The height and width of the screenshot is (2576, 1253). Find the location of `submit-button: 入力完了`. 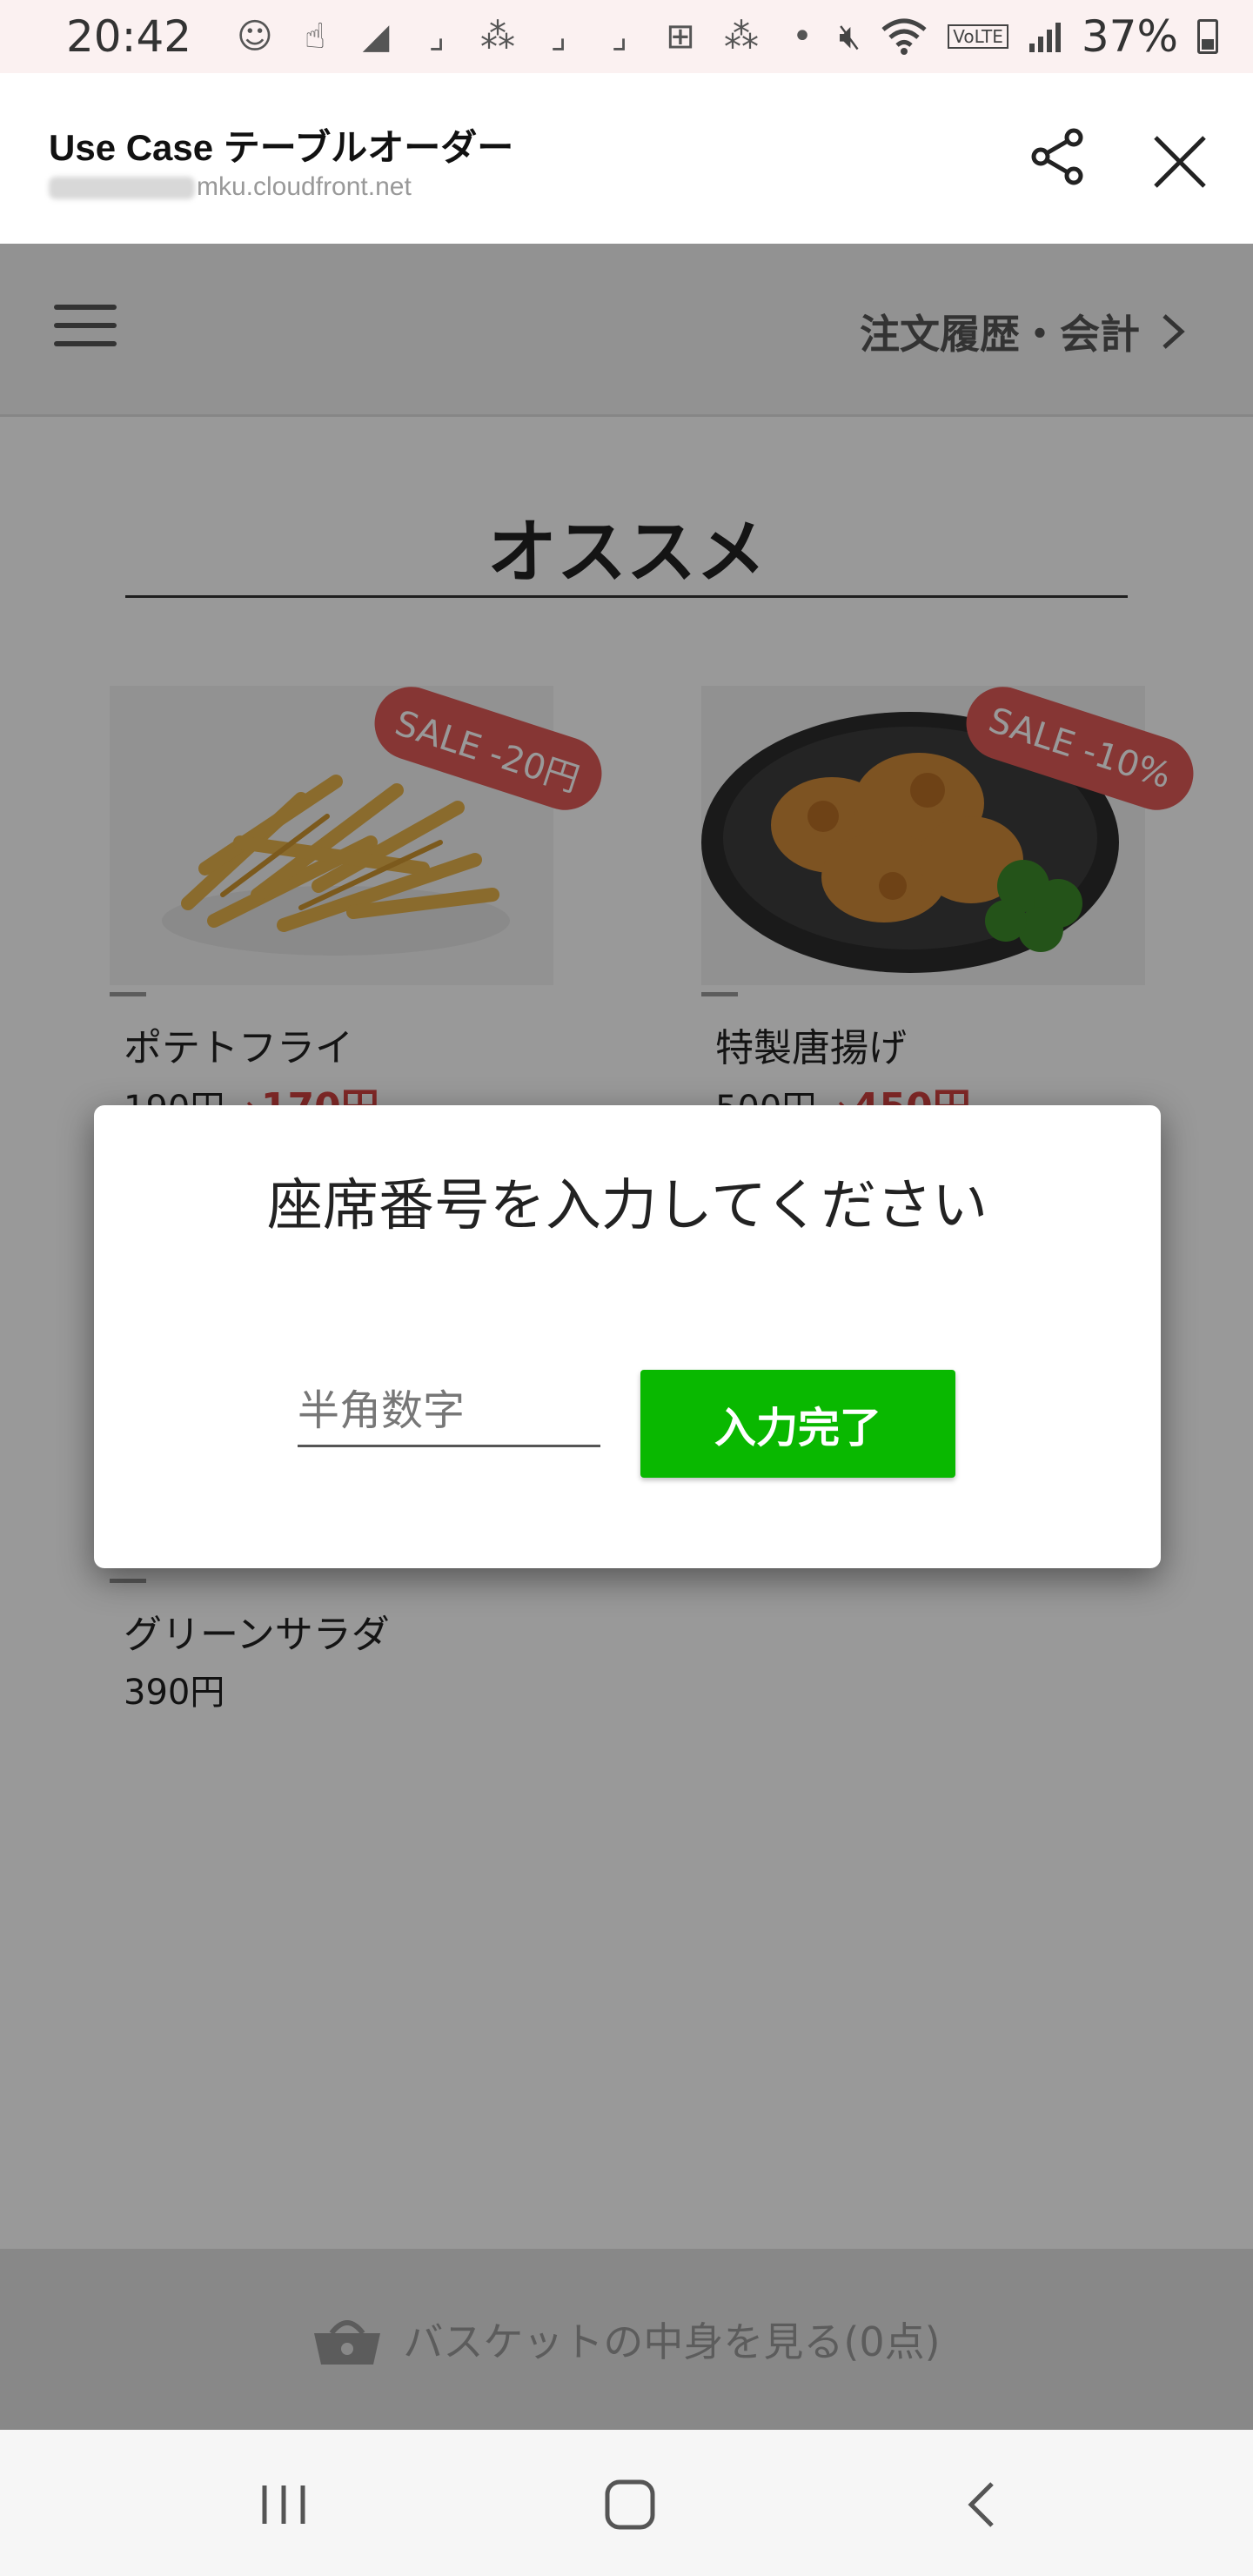

submit-button: 入力完了 is located at coordinates (797, 1424).